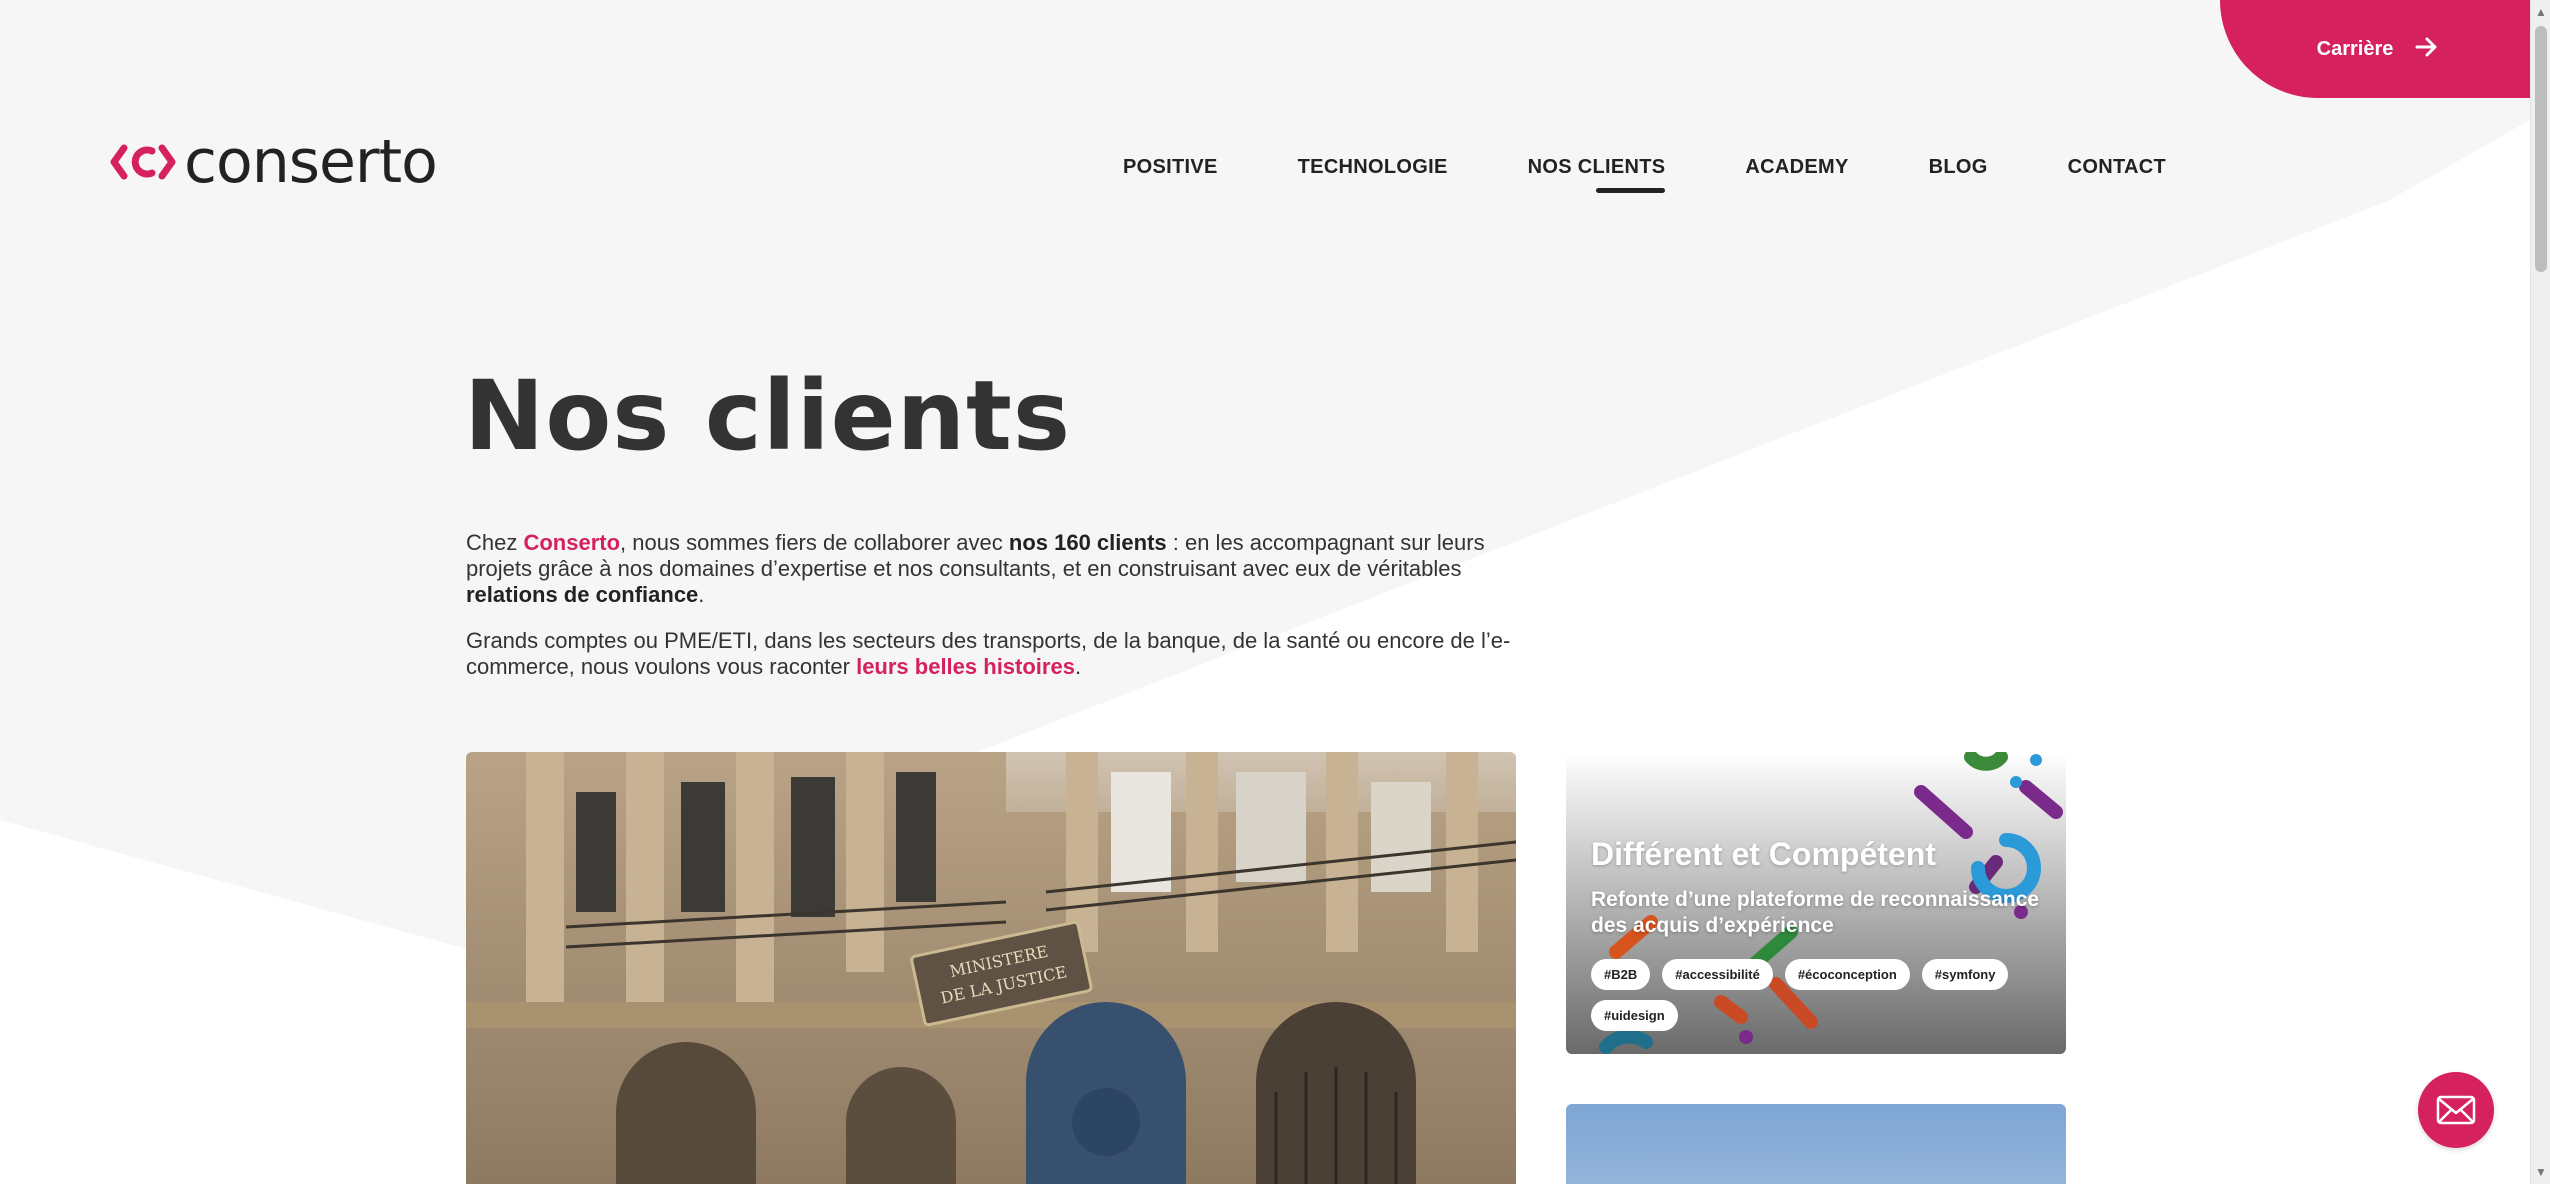 This screenshot has height=1184, width=2550. Describe the element at coordinates (1965, 974) in the screenshot. I see `tag-symfony: #symfony` at that location.